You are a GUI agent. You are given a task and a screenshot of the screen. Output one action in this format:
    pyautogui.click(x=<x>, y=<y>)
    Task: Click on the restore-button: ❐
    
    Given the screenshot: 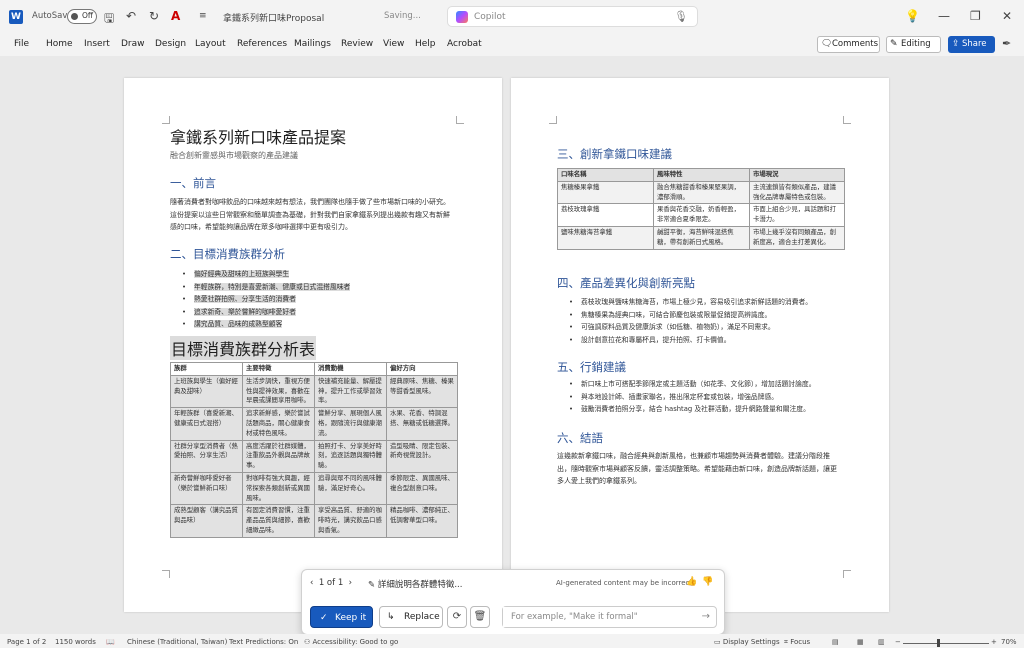 What is the action you would take?
    pyautogui.click(x=975, y=16)
    